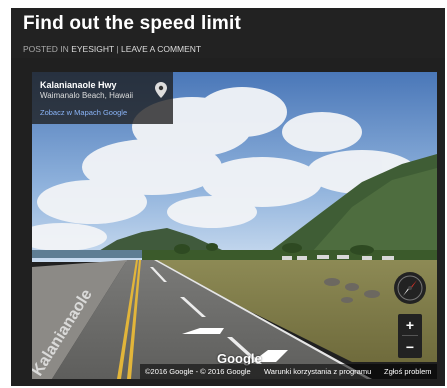 This screenshot has height=388, width=447. I want to click on post-meta: POSTED IN EYESIGHT | LEAVE A COMMENT, so click(112, 49).